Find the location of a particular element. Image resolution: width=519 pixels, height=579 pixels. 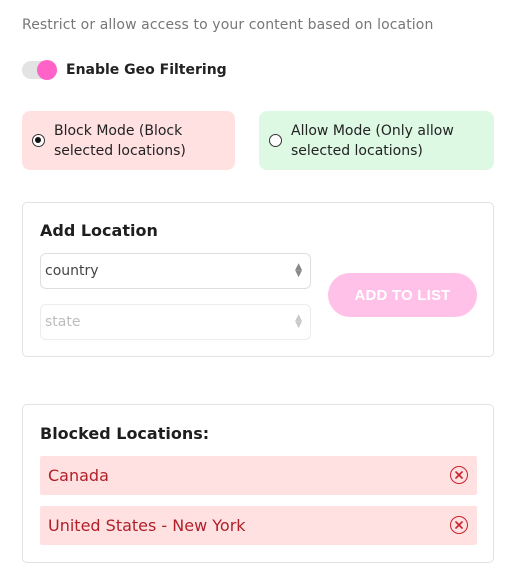

add-location-title: Add Location is located at coordinates (99, 230).